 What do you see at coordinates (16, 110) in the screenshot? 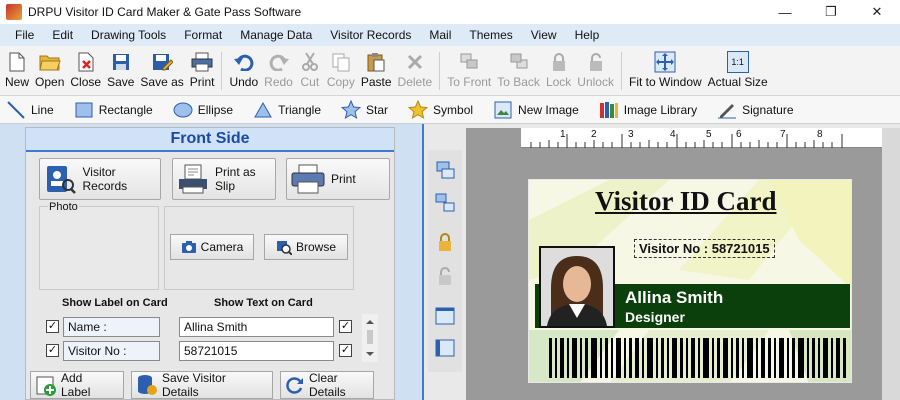
I see `line-icon` at bounding box center [16, 110].